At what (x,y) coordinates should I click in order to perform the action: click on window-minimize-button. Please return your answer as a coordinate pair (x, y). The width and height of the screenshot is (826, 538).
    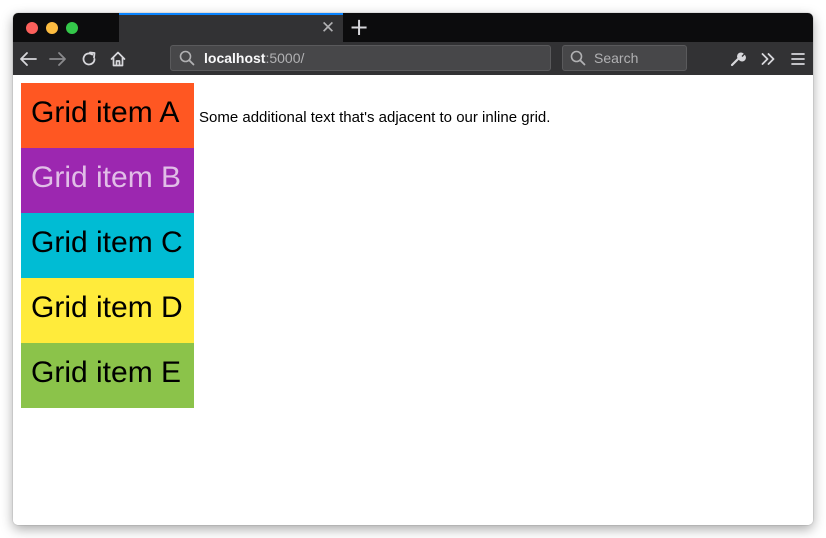
    Looking at the image, I should click on (52, 28).